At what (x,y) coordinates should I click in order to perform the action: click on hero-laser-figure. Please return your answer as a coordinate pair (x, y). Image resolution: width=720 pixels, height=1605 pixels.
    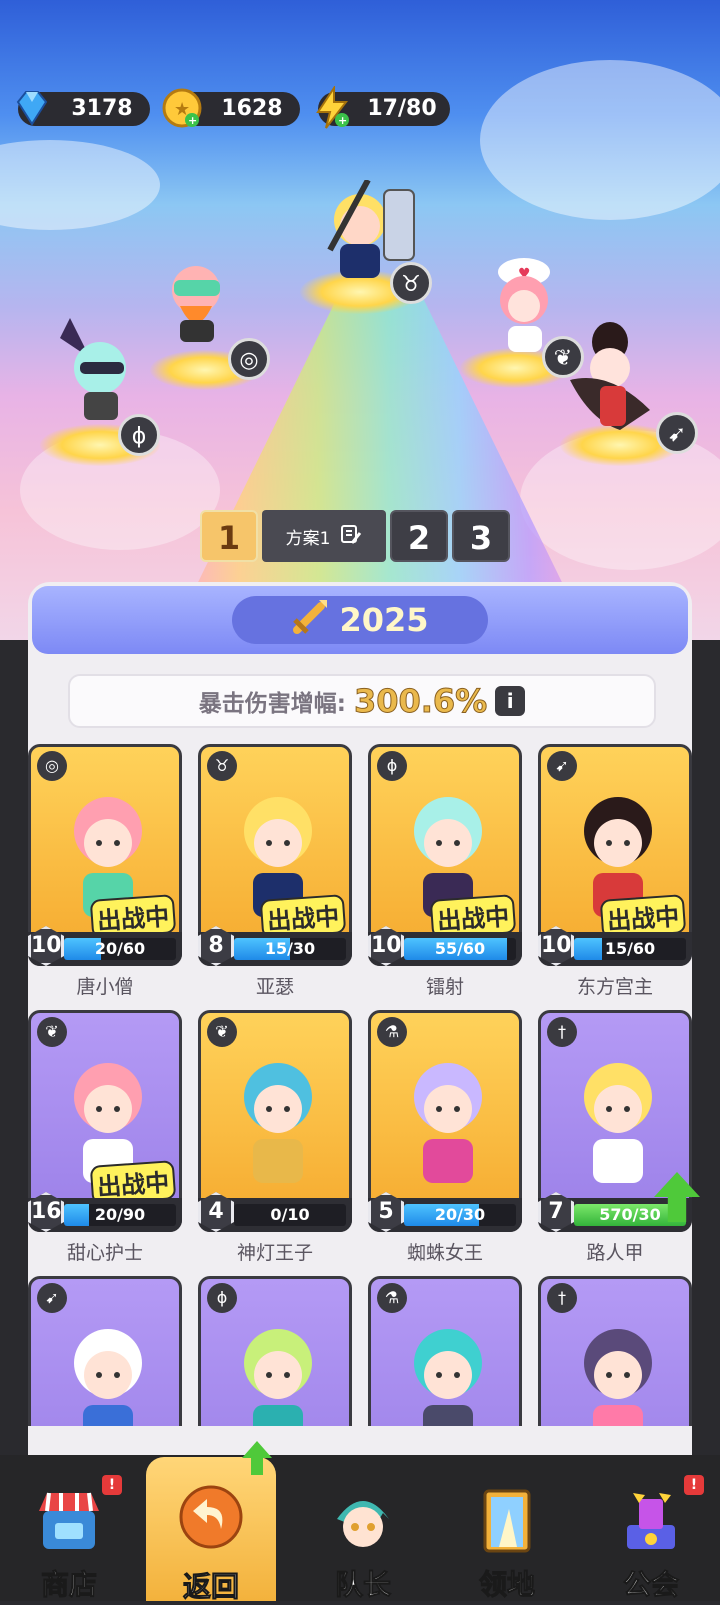
    Looking at the image, I should click on (100, 373).